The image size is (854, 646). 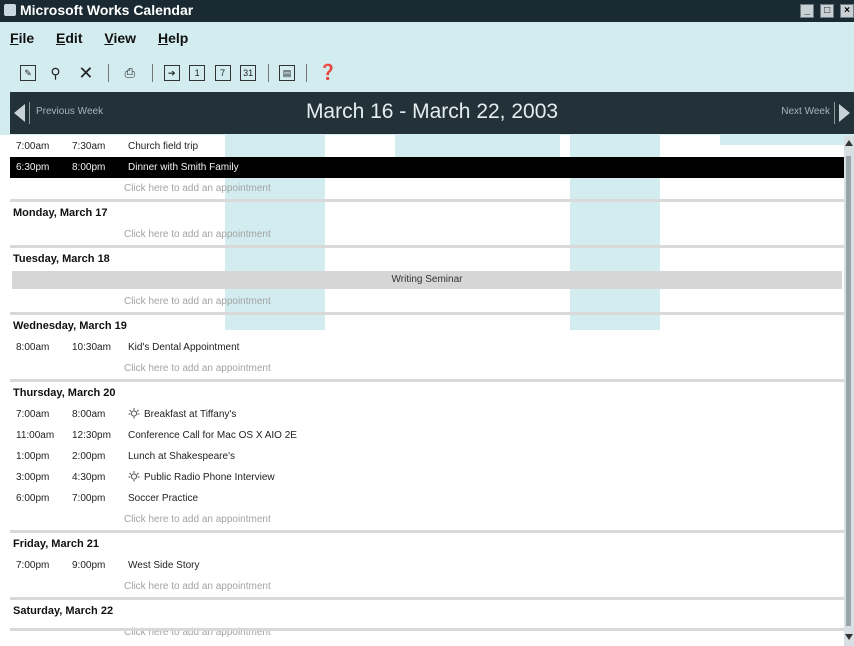 I want to click on help-icon: ❓, so click(x=328, y=73).